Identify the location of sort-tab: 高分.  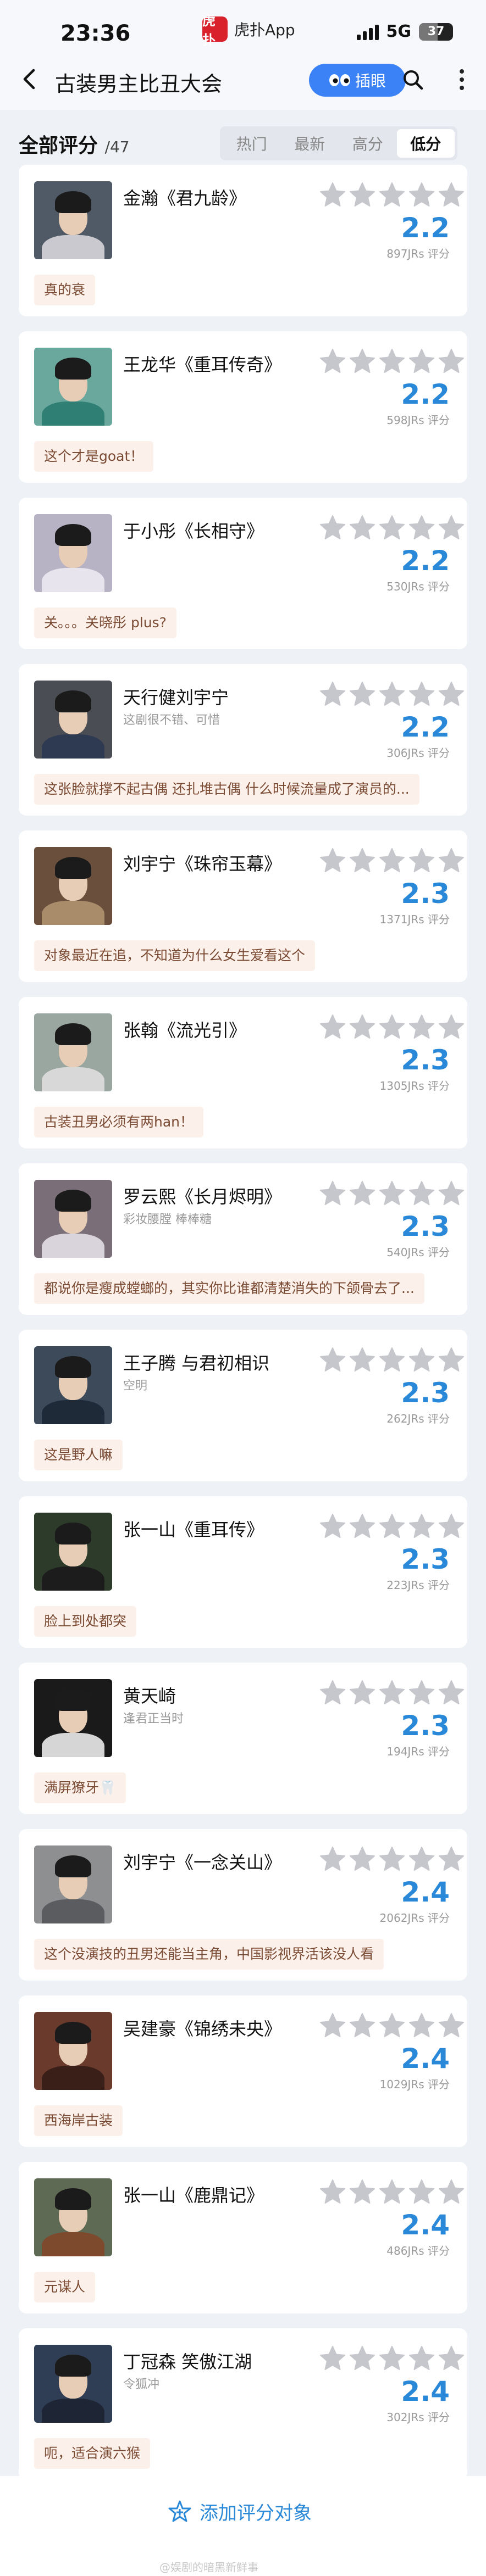
(368, 143).